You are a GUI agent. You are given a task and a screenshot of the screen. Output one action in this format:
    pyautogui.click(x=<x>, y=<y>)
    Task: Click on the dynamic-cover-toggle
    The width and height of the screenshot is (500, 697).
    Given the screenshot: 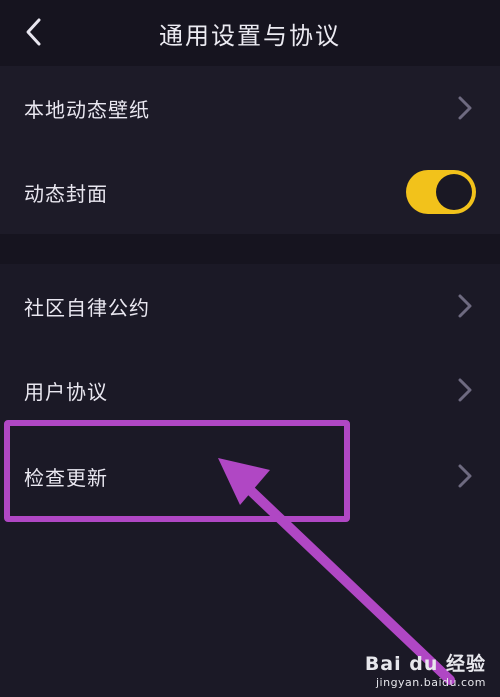 What is the action you would take?
    pyautogui.click(x=441, y=192)
    